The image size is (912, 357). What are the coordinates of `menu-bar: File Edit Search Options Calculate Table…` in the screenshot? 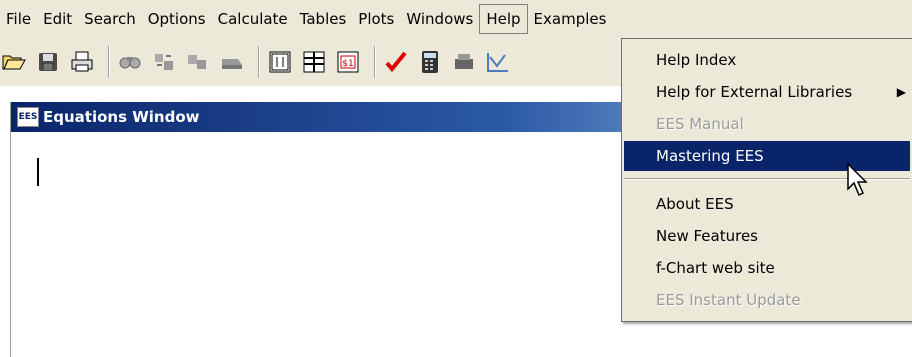 It's located at (456, 19).